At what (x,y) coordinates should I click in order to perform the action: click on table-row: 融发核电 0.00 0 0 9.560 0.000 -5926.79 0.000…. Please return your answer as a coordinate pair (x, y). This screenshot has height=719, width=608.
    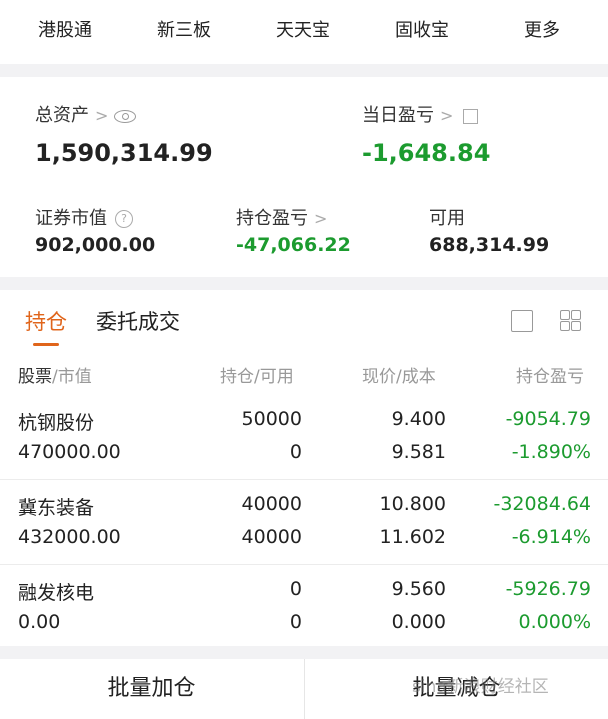
    Looking at the image, I should click on (304, 608).